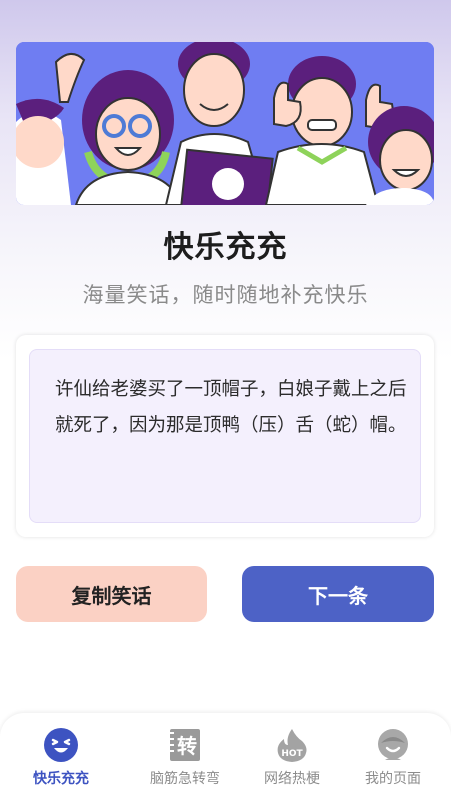 The width and height of the screenshot is (451, 801). What do you see at coordinates (292, 779) in the screenshot?
I see `tab-label: 网络热梗` at bounding box center [292, 779].